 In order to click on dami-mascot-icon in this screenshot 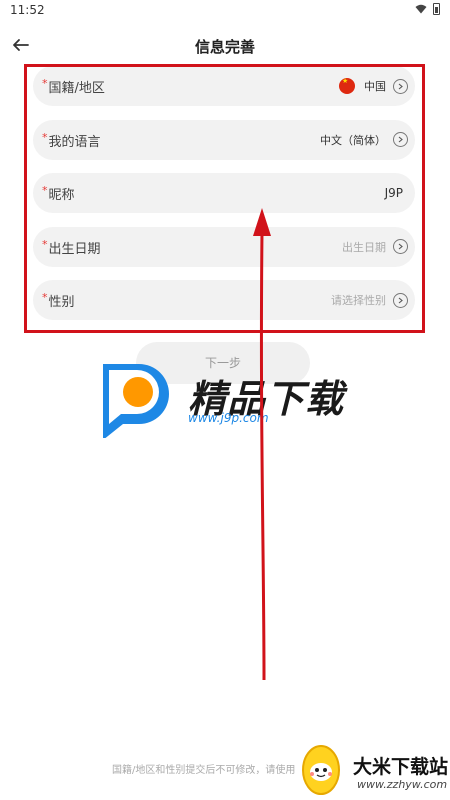, I will do `click(321, 770)`.